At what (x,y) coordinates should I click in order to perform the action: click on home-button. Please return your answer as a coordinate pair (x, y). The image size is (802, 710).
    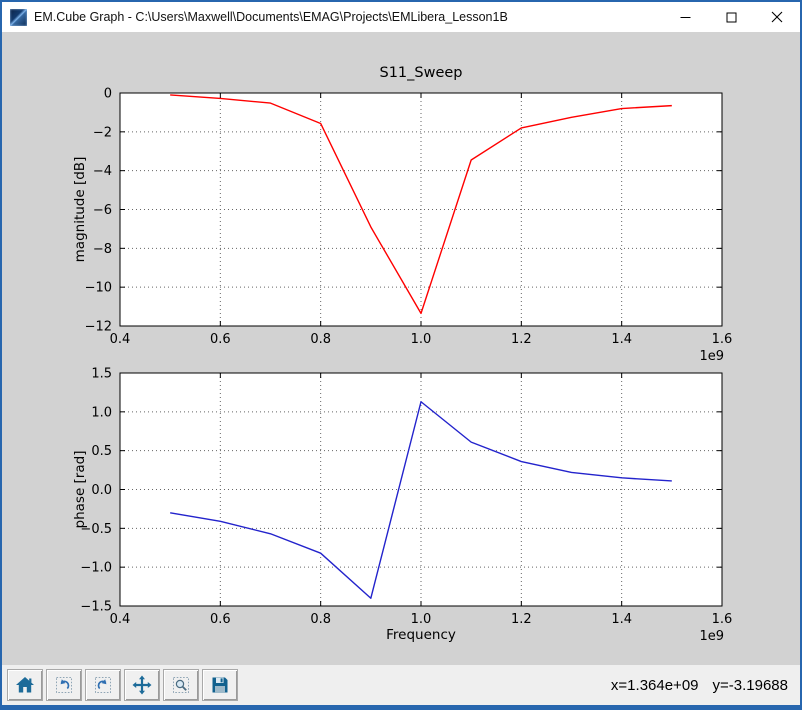
    Looking at the image, I should click on (25, 685).